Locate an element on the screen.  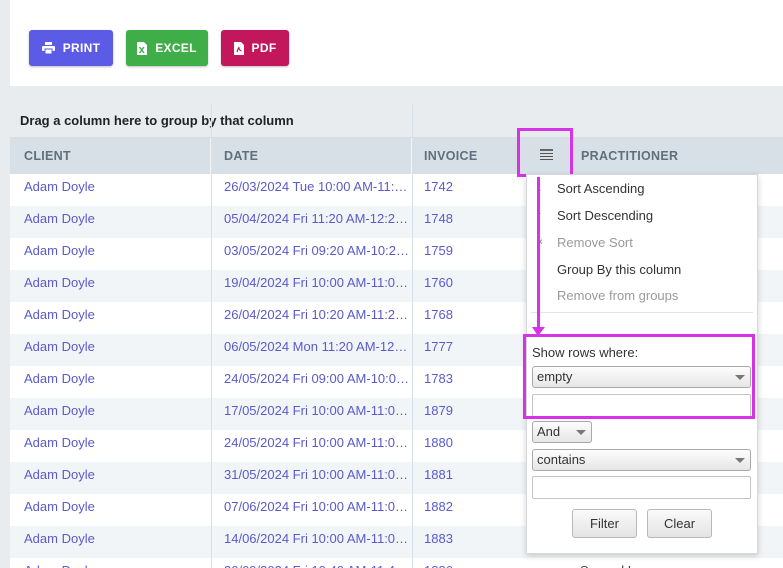
invoice-cell: 1742 is located at coordinates (469, 190).